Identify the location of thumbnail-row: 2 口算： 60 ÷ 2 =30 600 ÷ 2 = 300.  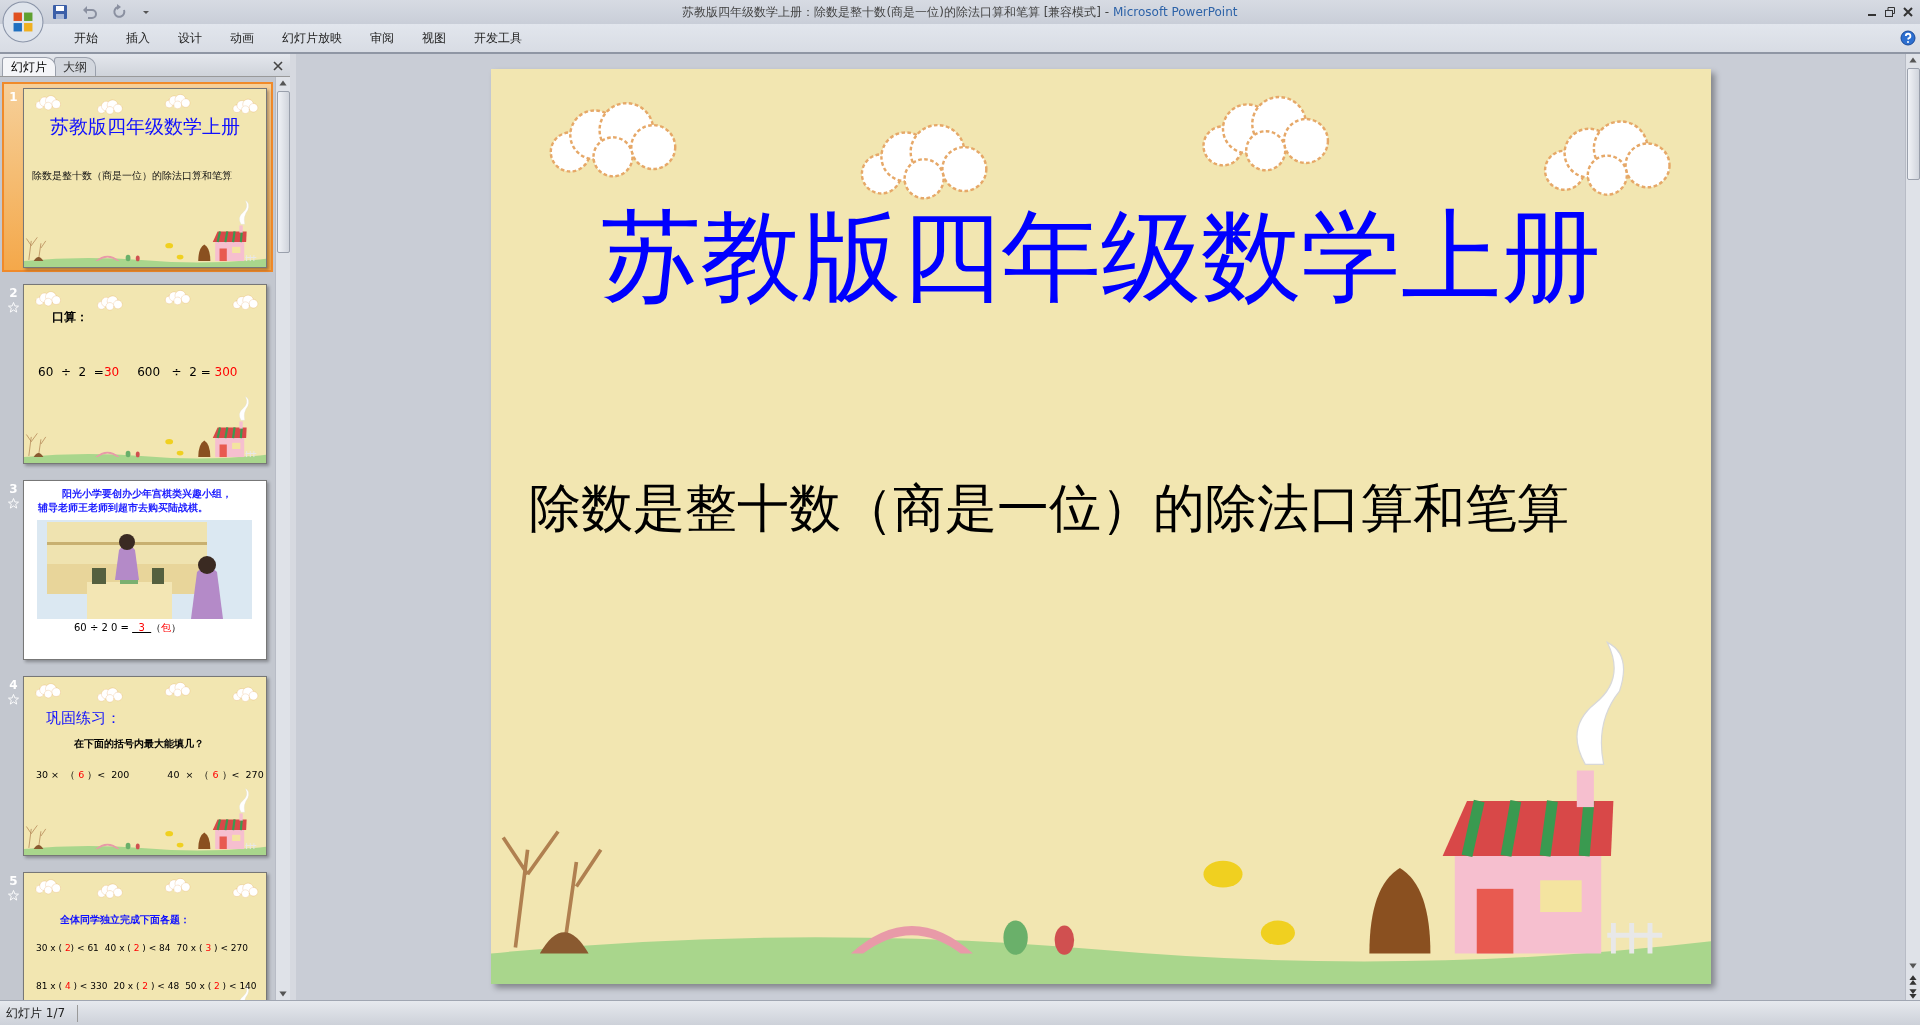
(137, 373).